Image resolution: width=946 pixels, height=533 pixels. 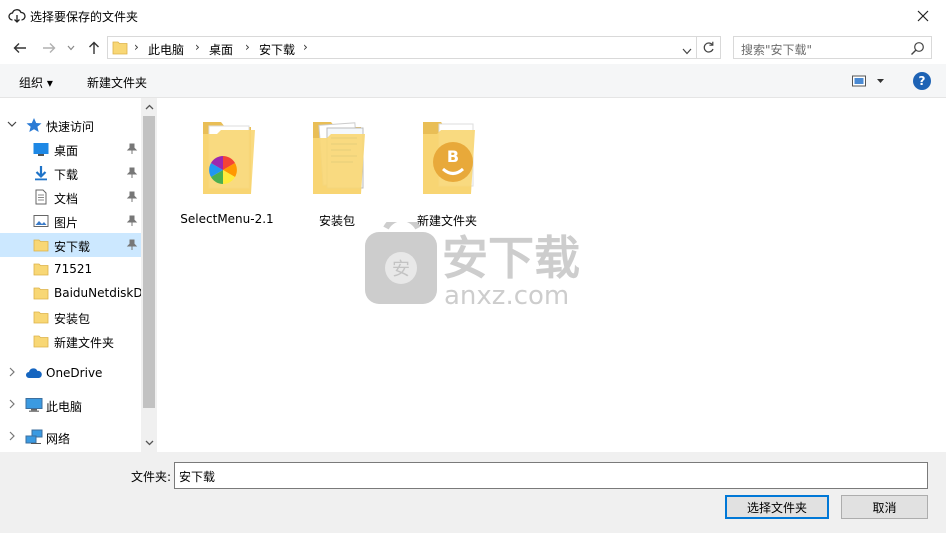 I want to click on scroll-down-button, so click(x=149, y=443).